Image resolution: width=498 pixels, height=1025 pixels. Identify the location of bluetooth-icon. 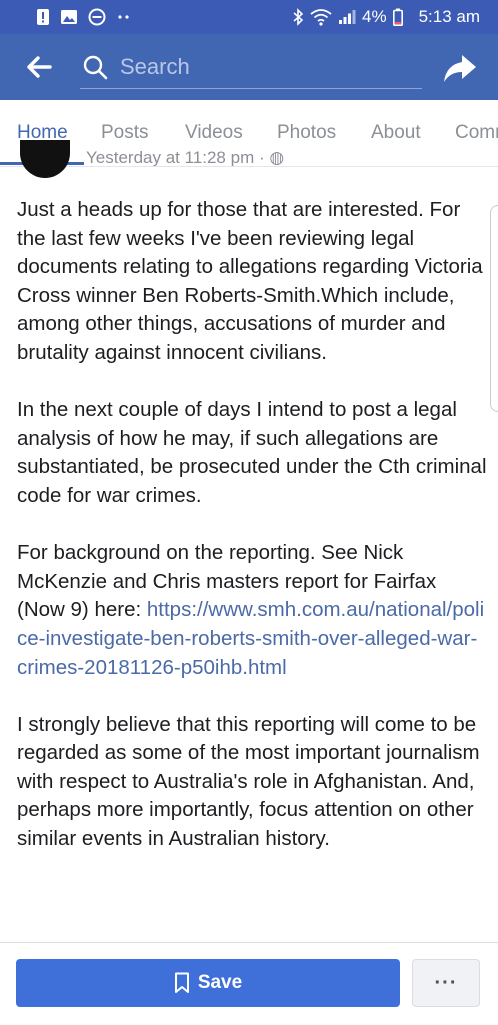
(298, 17).